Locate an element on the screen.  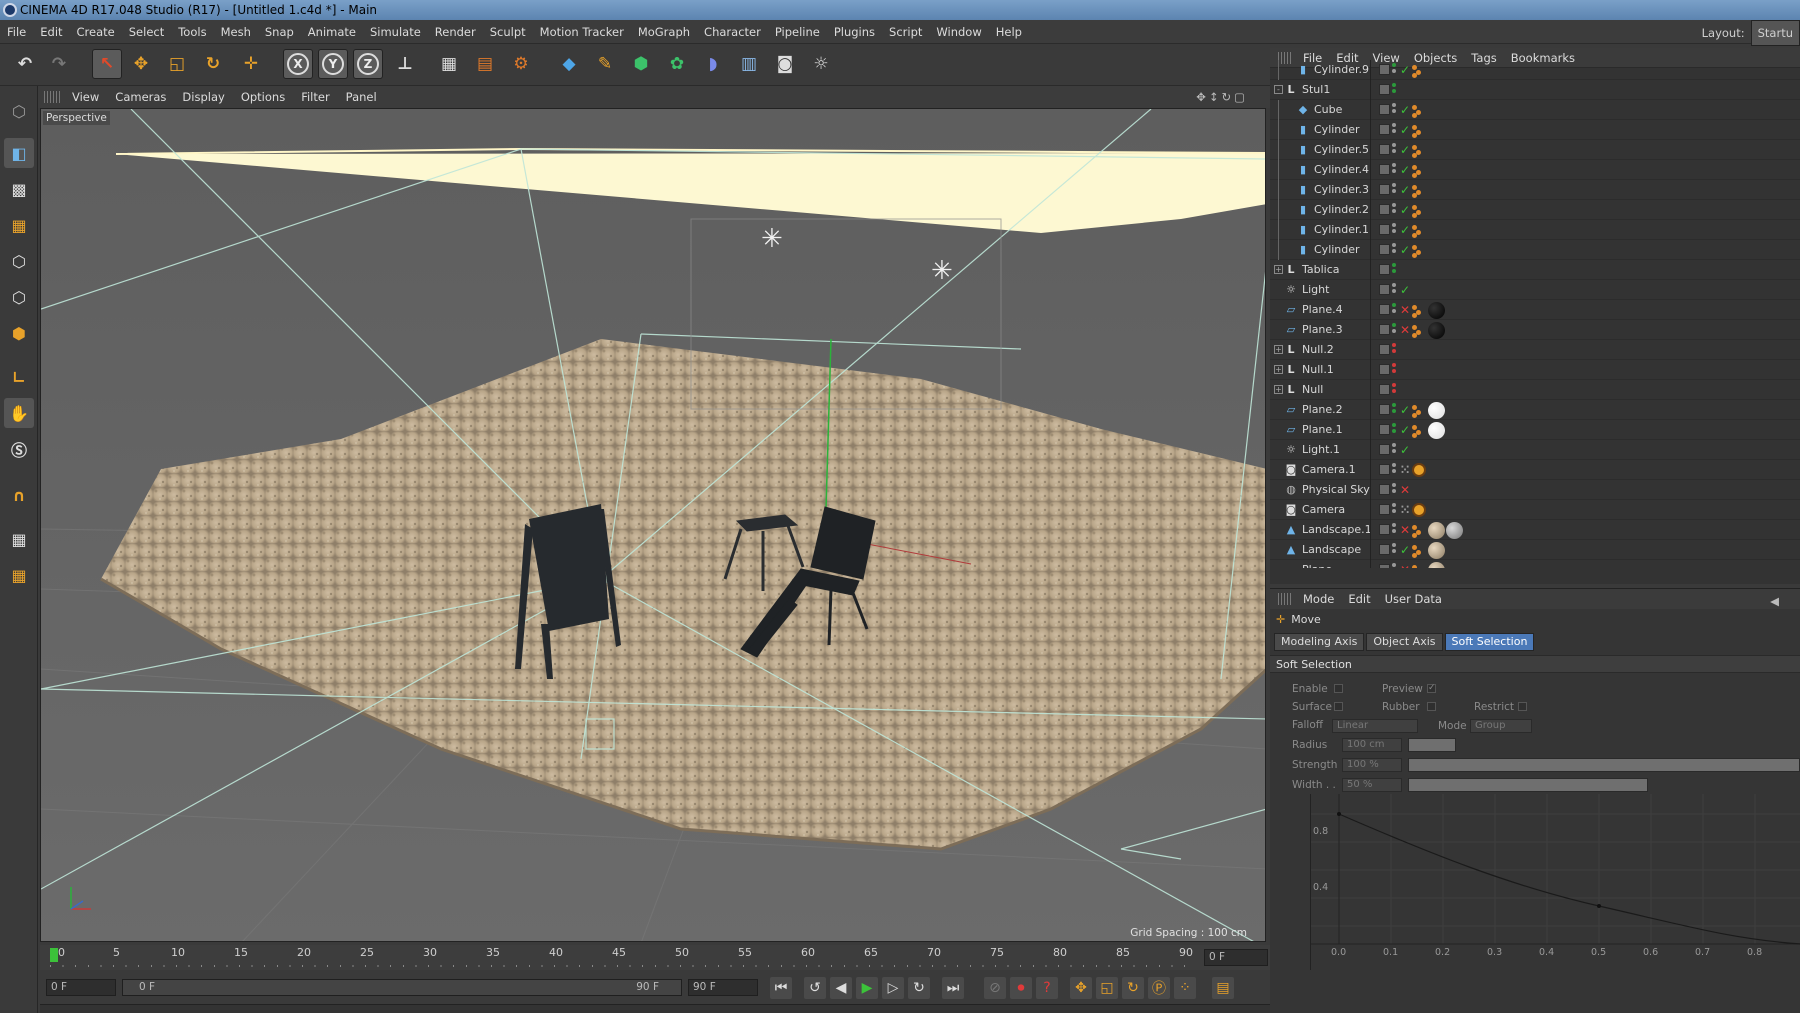
object-name: Plane is located at coordinates (1317, 564).